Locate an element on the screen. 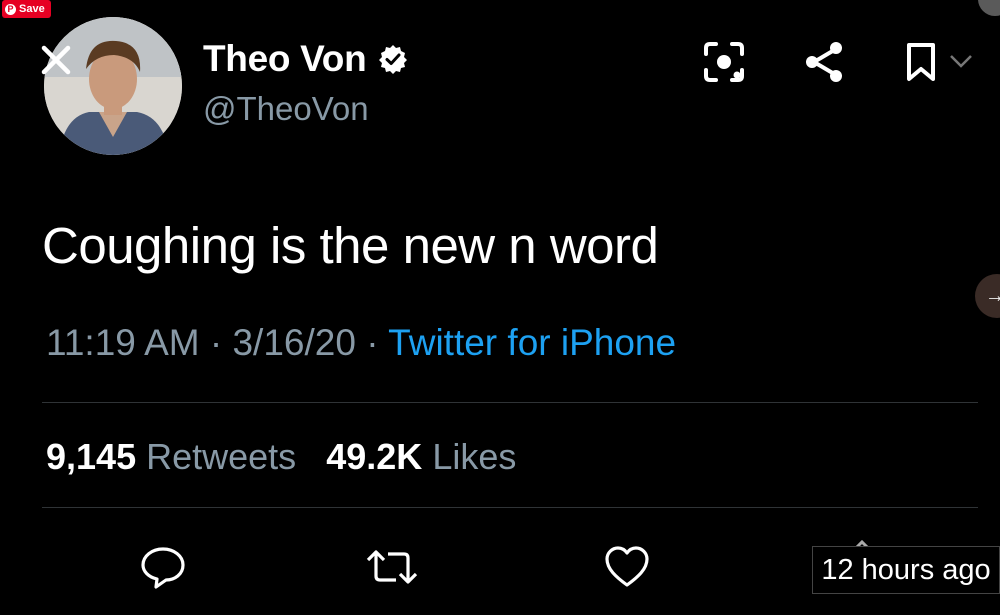  avatar is located at coordinates (113, 86).